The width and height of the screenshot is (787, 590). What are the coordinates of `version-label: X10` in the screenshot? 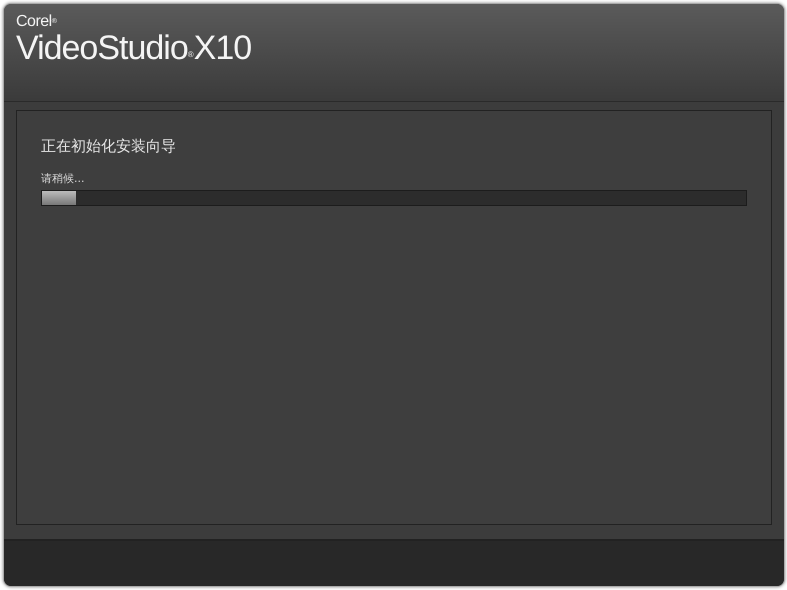 It's located at (223, 48).